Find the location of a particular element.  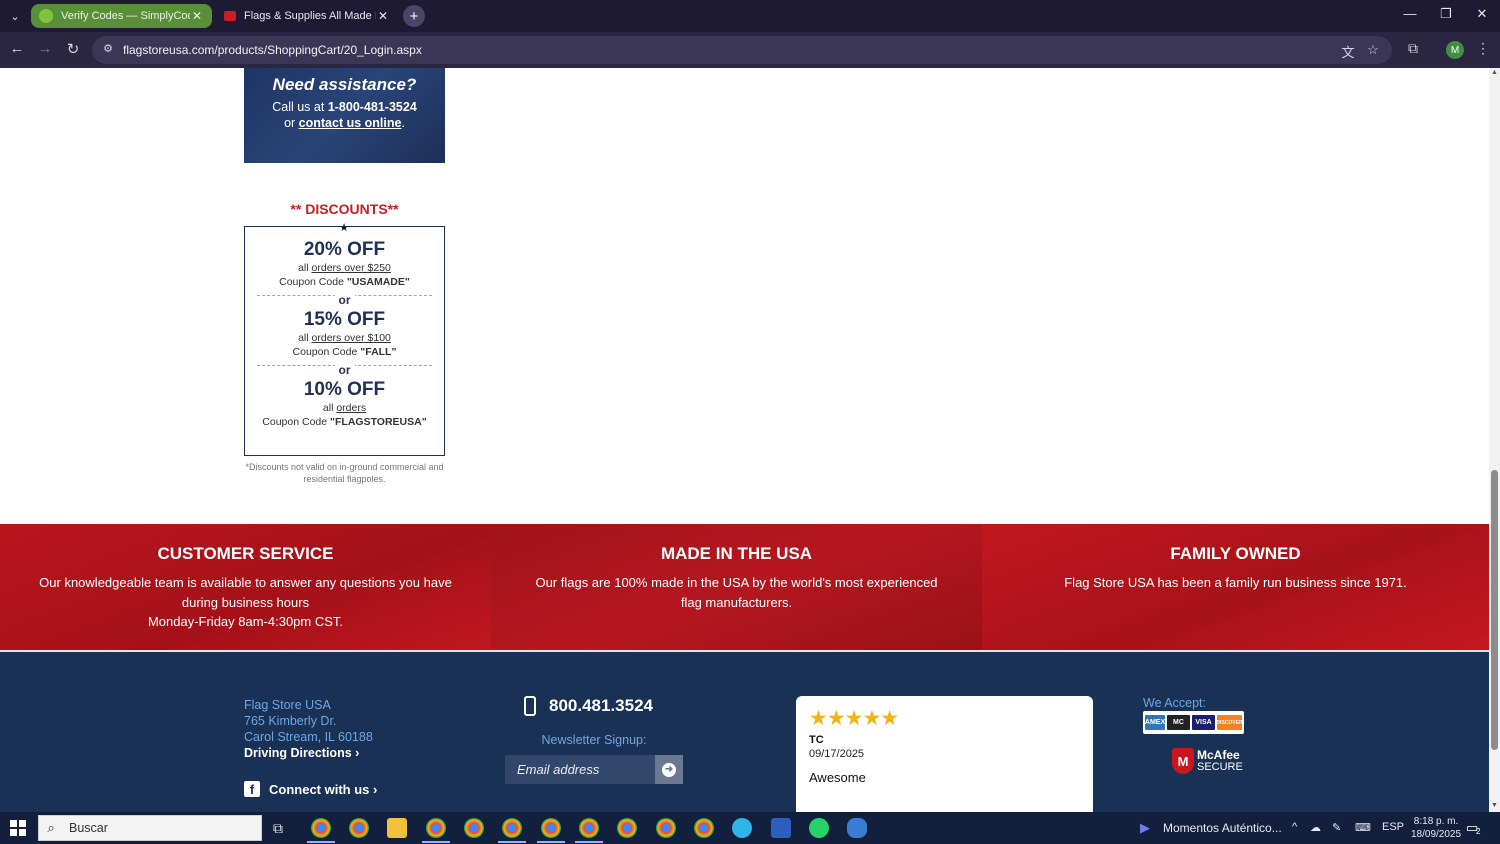

mcafee-shield-icon: M is located at coordinates (1183, 761).